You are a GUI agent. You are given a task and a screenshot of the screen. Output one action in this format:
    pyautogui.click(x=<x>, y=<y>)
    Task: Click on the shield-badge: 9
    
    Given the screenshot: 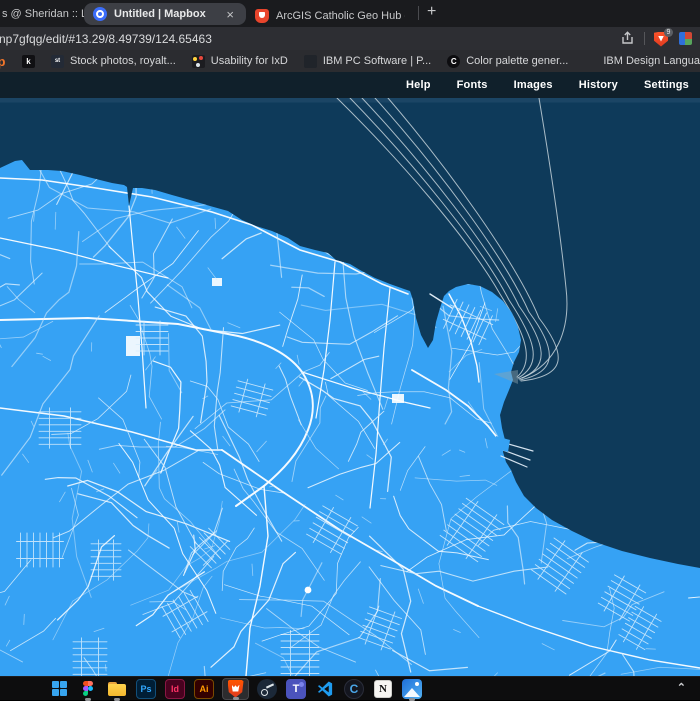 What is the action you would take?
    pyautogui.click(x=668, y=32)
    